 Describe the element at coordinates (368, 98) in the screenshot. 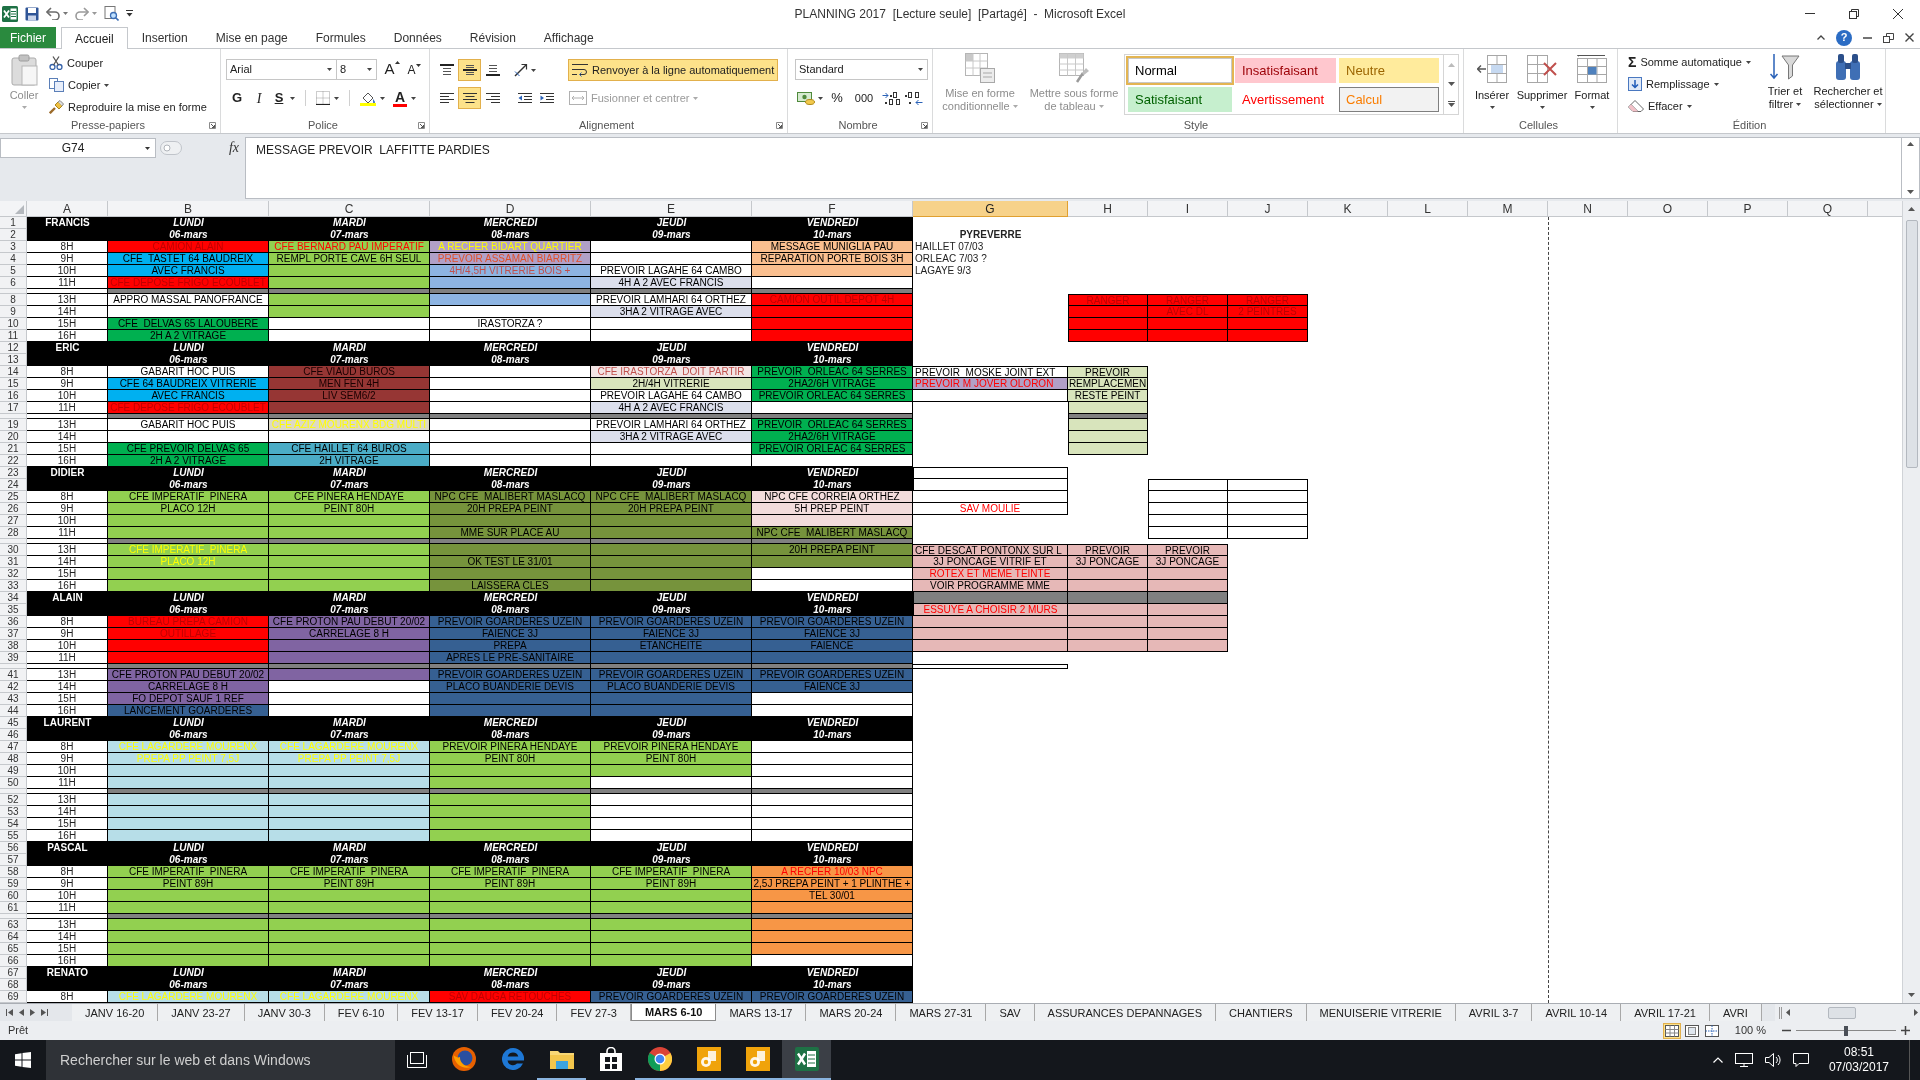

I see `fill-color-icon` at that location.